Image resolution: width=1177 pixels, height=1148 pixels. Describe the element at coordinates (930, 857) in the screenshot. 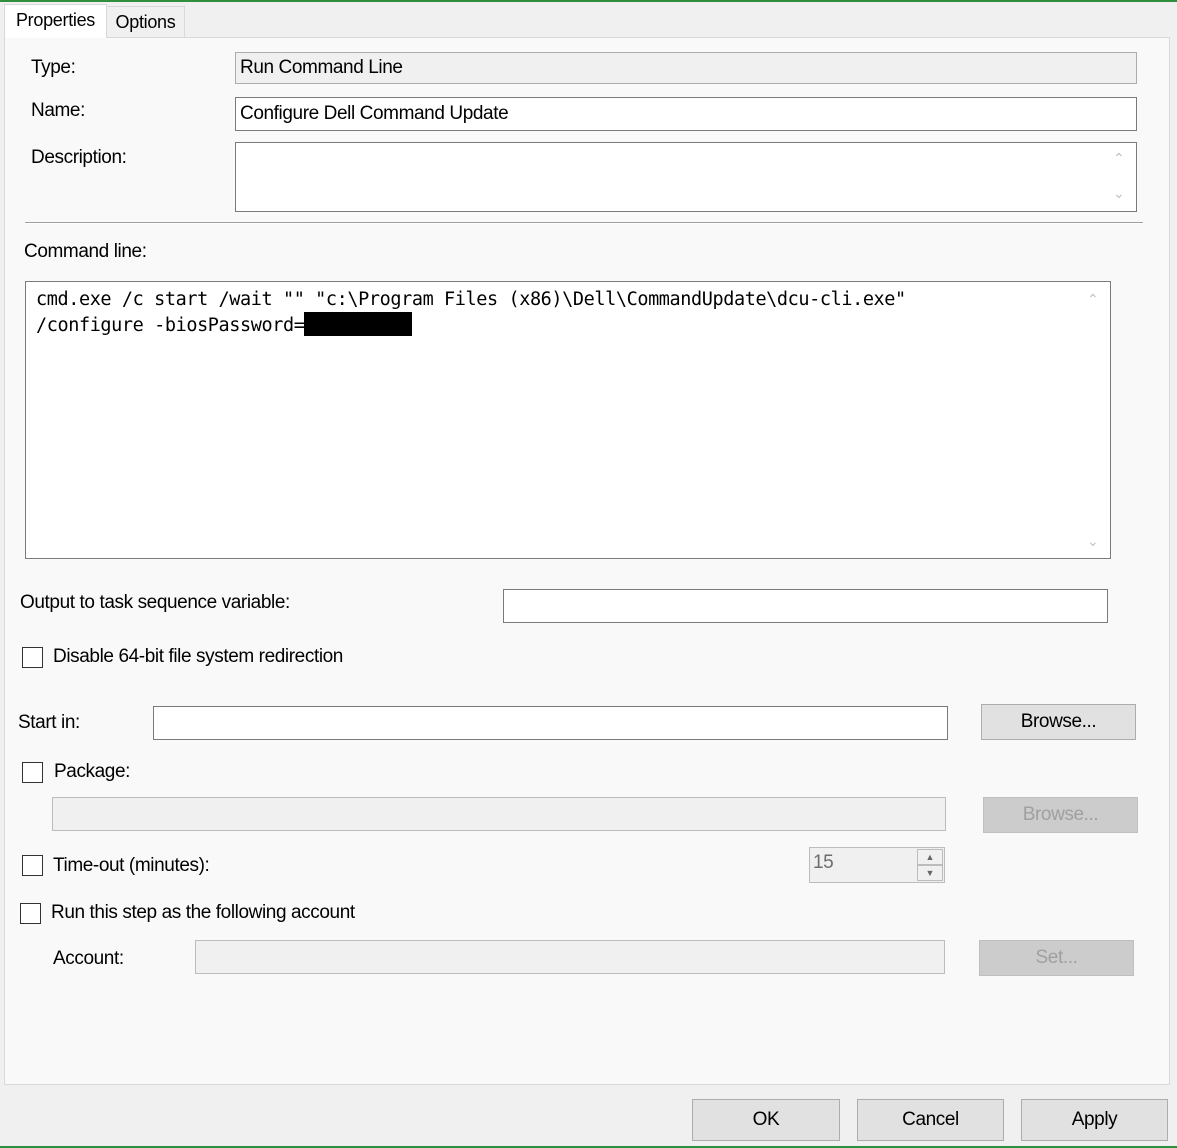

I see `timeout-spin-up-icon: ▲` at that location.